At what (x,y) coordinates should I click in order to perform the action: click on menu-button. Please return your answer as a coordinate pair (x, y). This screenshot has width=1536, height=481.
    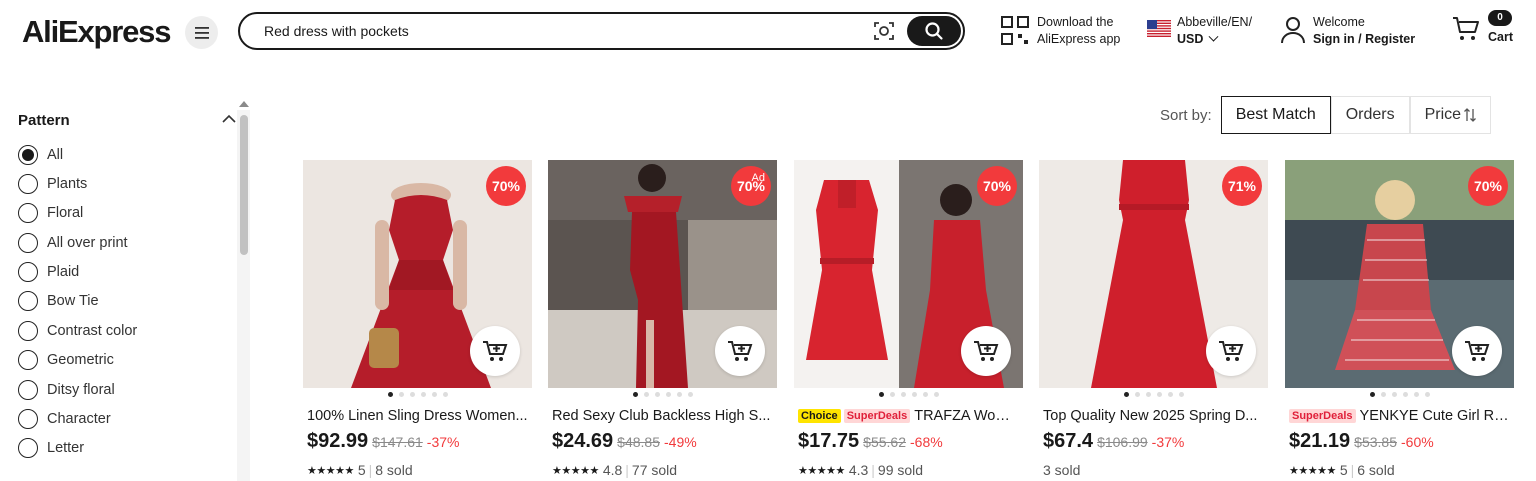
    Looking at the image, I should click on (201, 32).